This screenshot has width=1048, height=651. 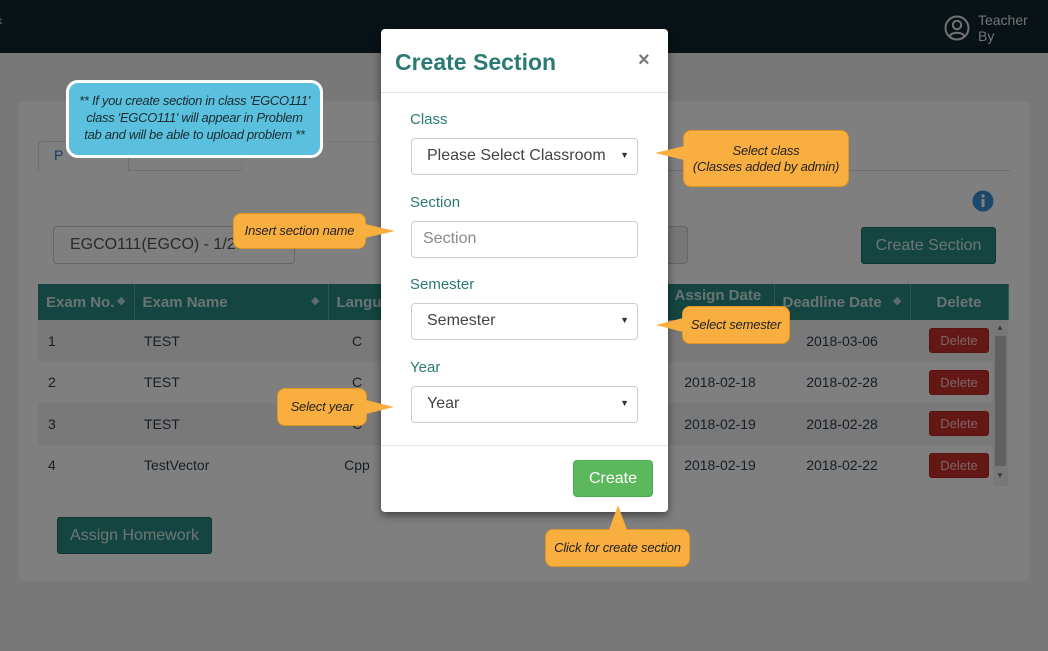 I want to click on select-semester-callout: Select semester, so click(x=736, y=325).